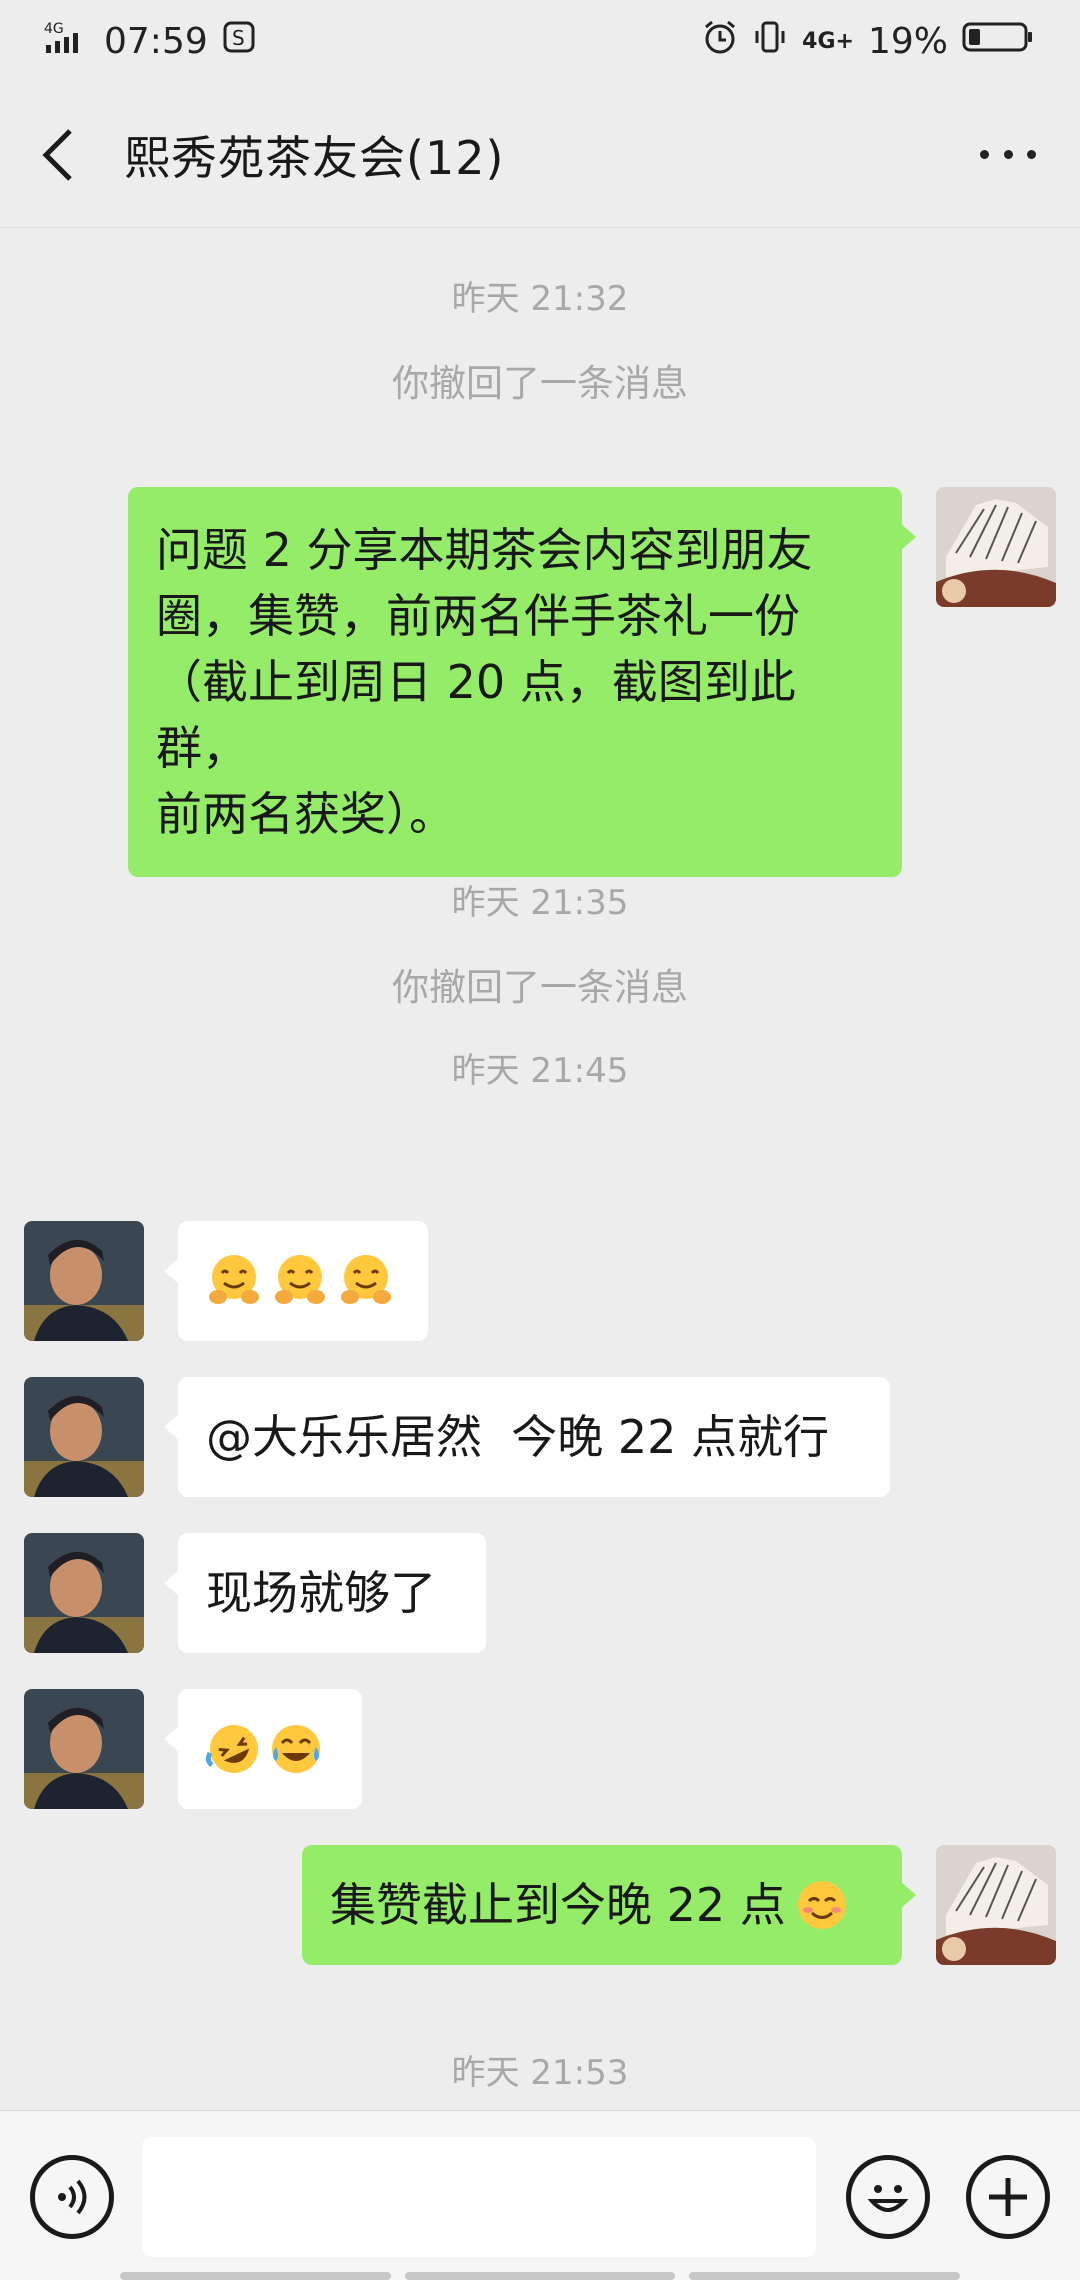 The image size is (1080, 2280). What do you see at coordinates (1008, 2197) in the screenshot?
I see `plus-icon` at bounding box center [1008, 2197].